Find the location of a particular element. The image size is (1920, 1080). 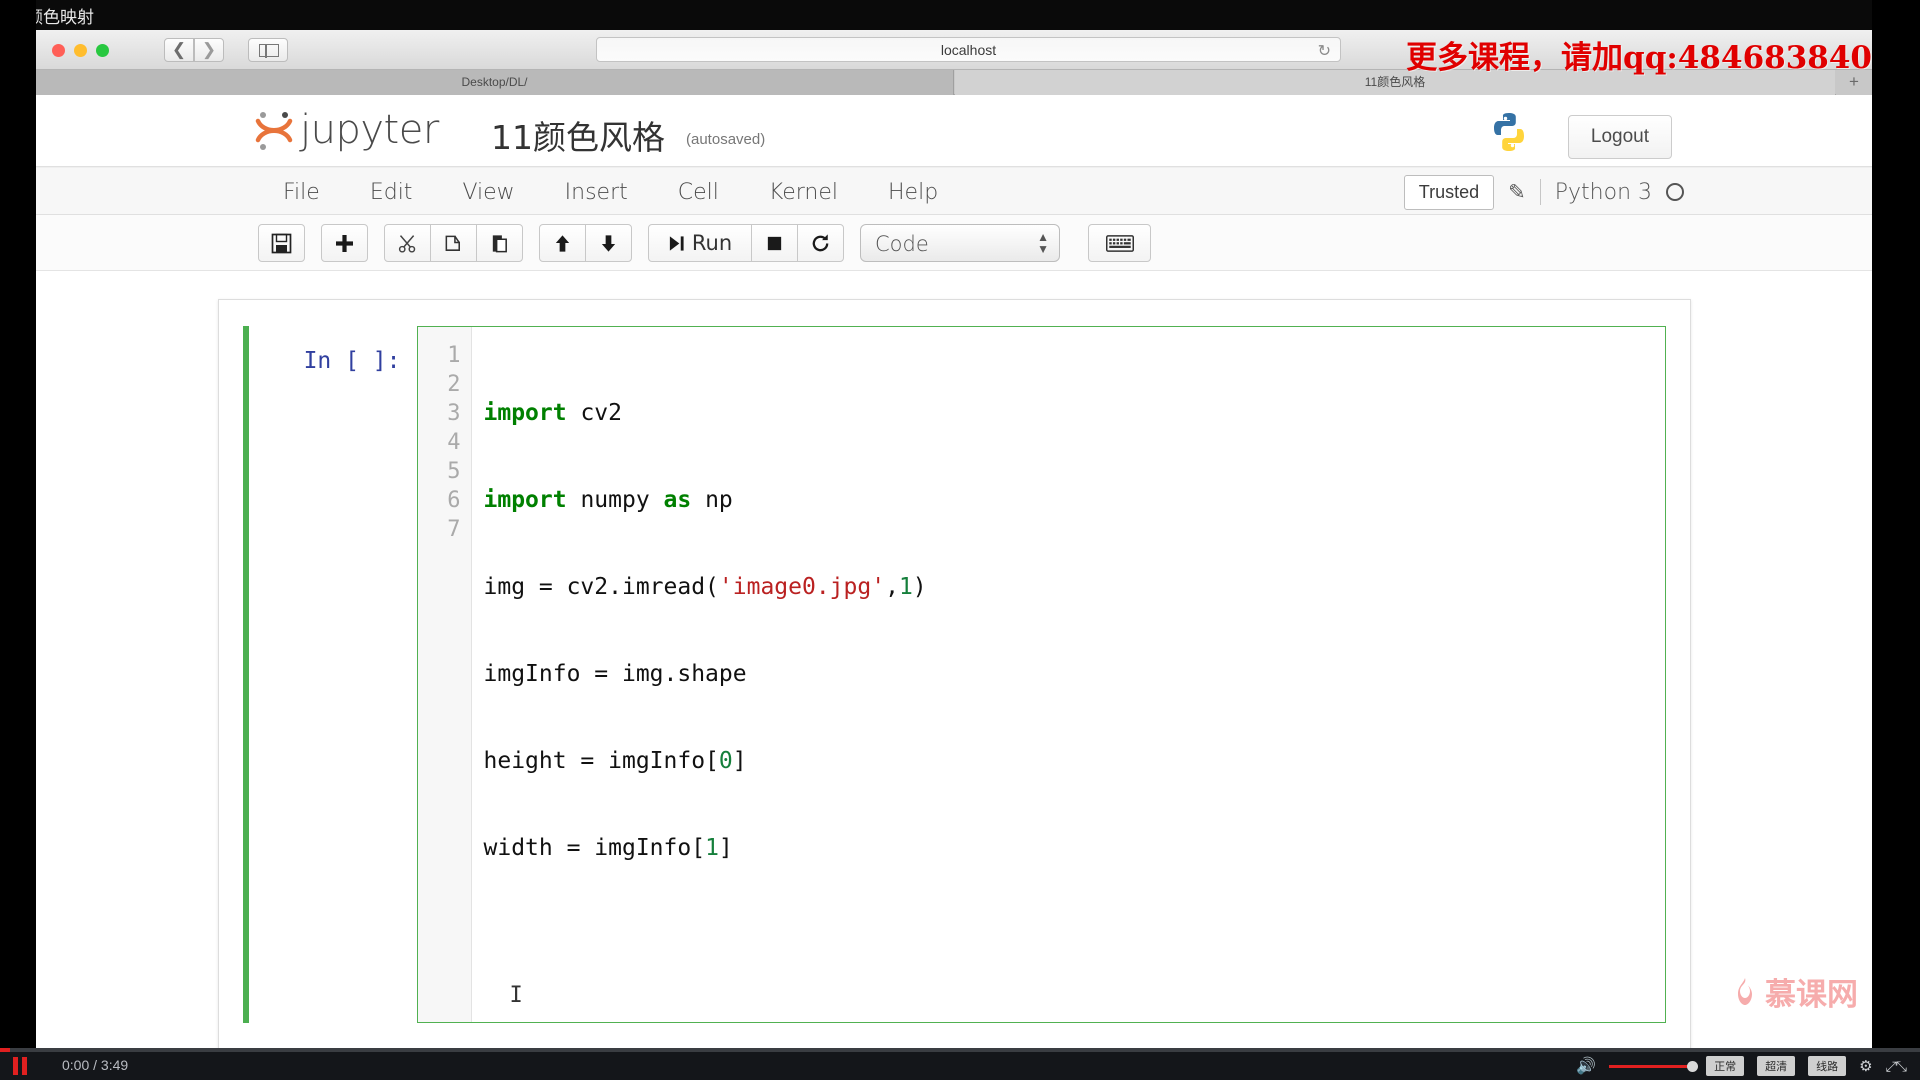

quality-hd-button: 超清 is located at coordinates (1776, 1066).